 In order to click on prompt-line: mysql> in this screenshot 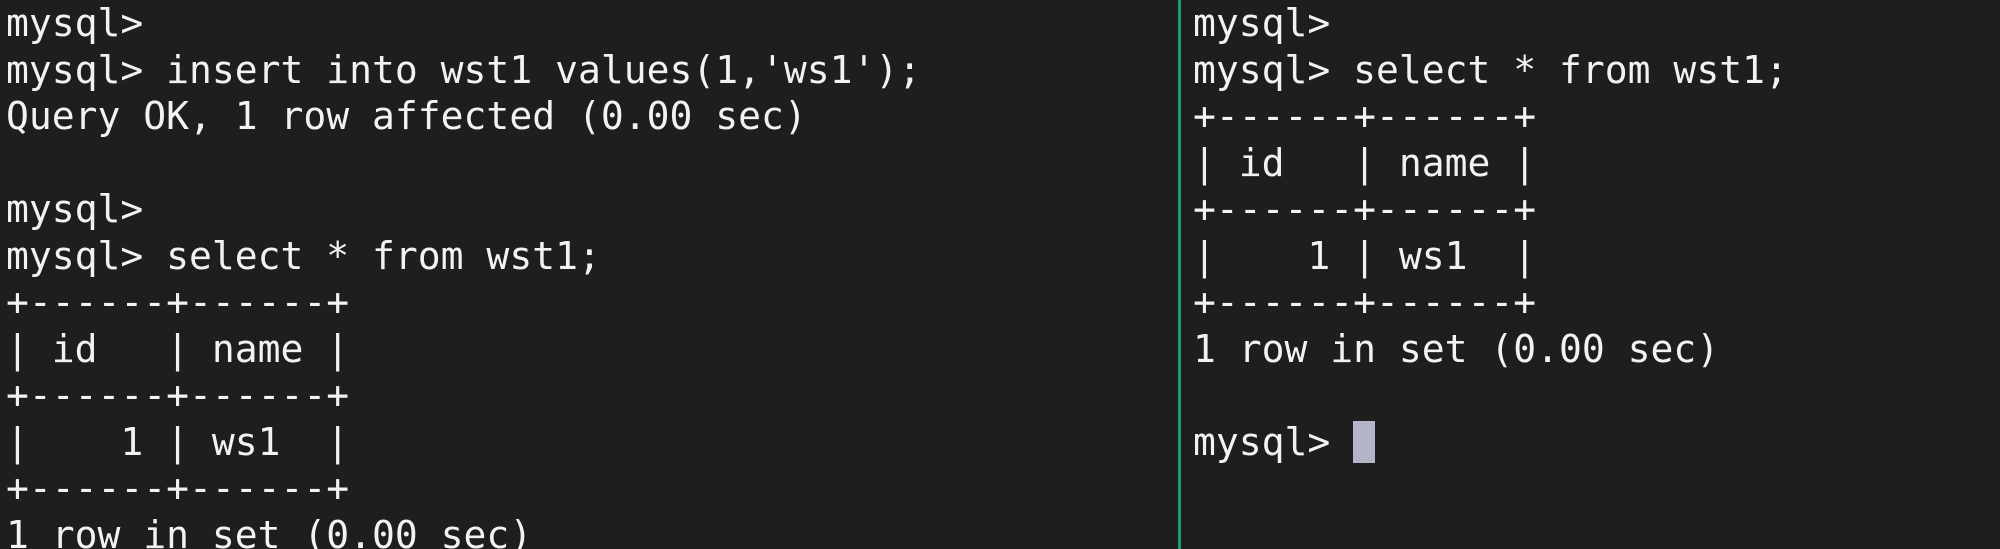, I will do `click(1596, 442)`.